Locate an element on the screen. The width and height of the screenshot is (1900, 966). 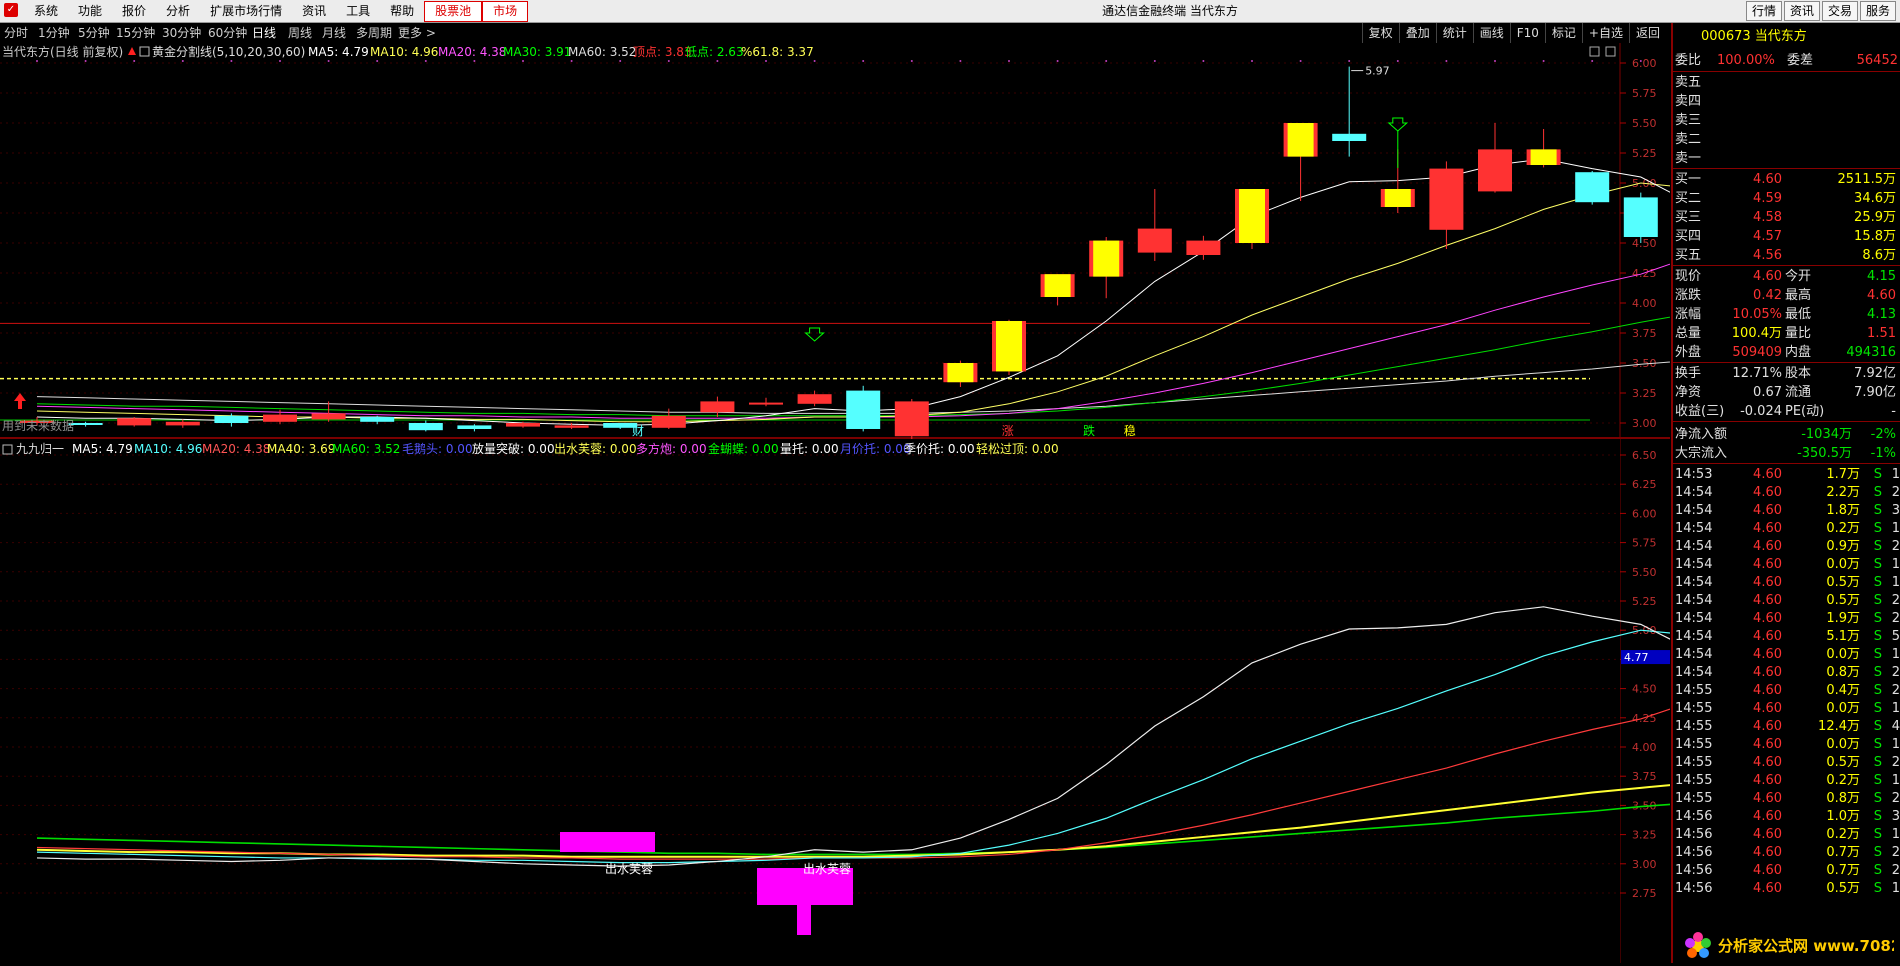
chart-toolbar: 复权 叠加 统计 画线 F10 标记 +自选 返回 is located at coordinates (1513, 33).